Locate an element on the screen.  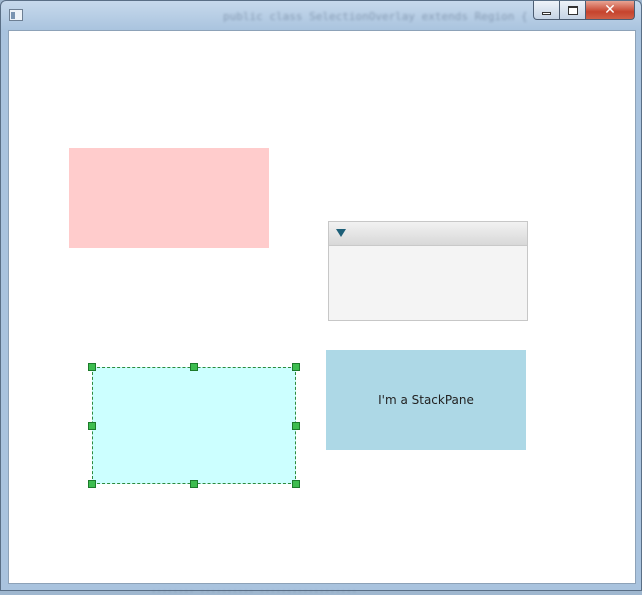
triangle-down-icon is located at coordinates (341, 233).